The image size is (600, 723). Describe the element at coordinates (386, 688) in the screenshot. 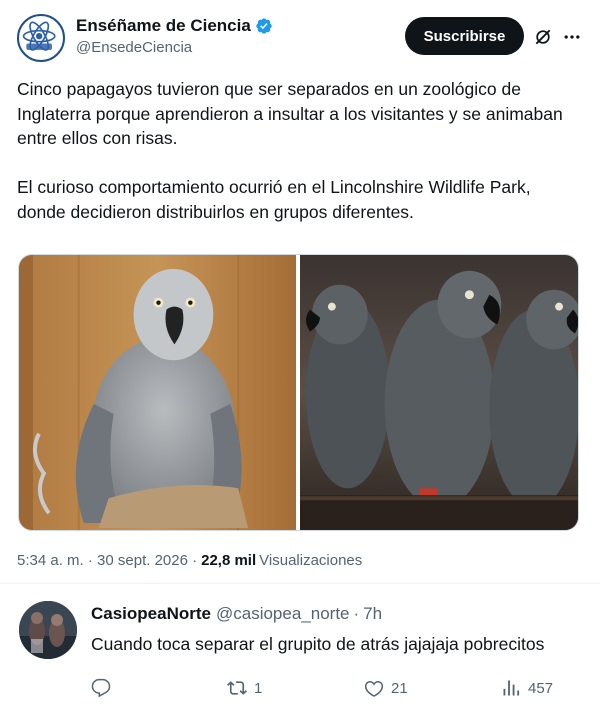

I see `like-button: 21` at that location.